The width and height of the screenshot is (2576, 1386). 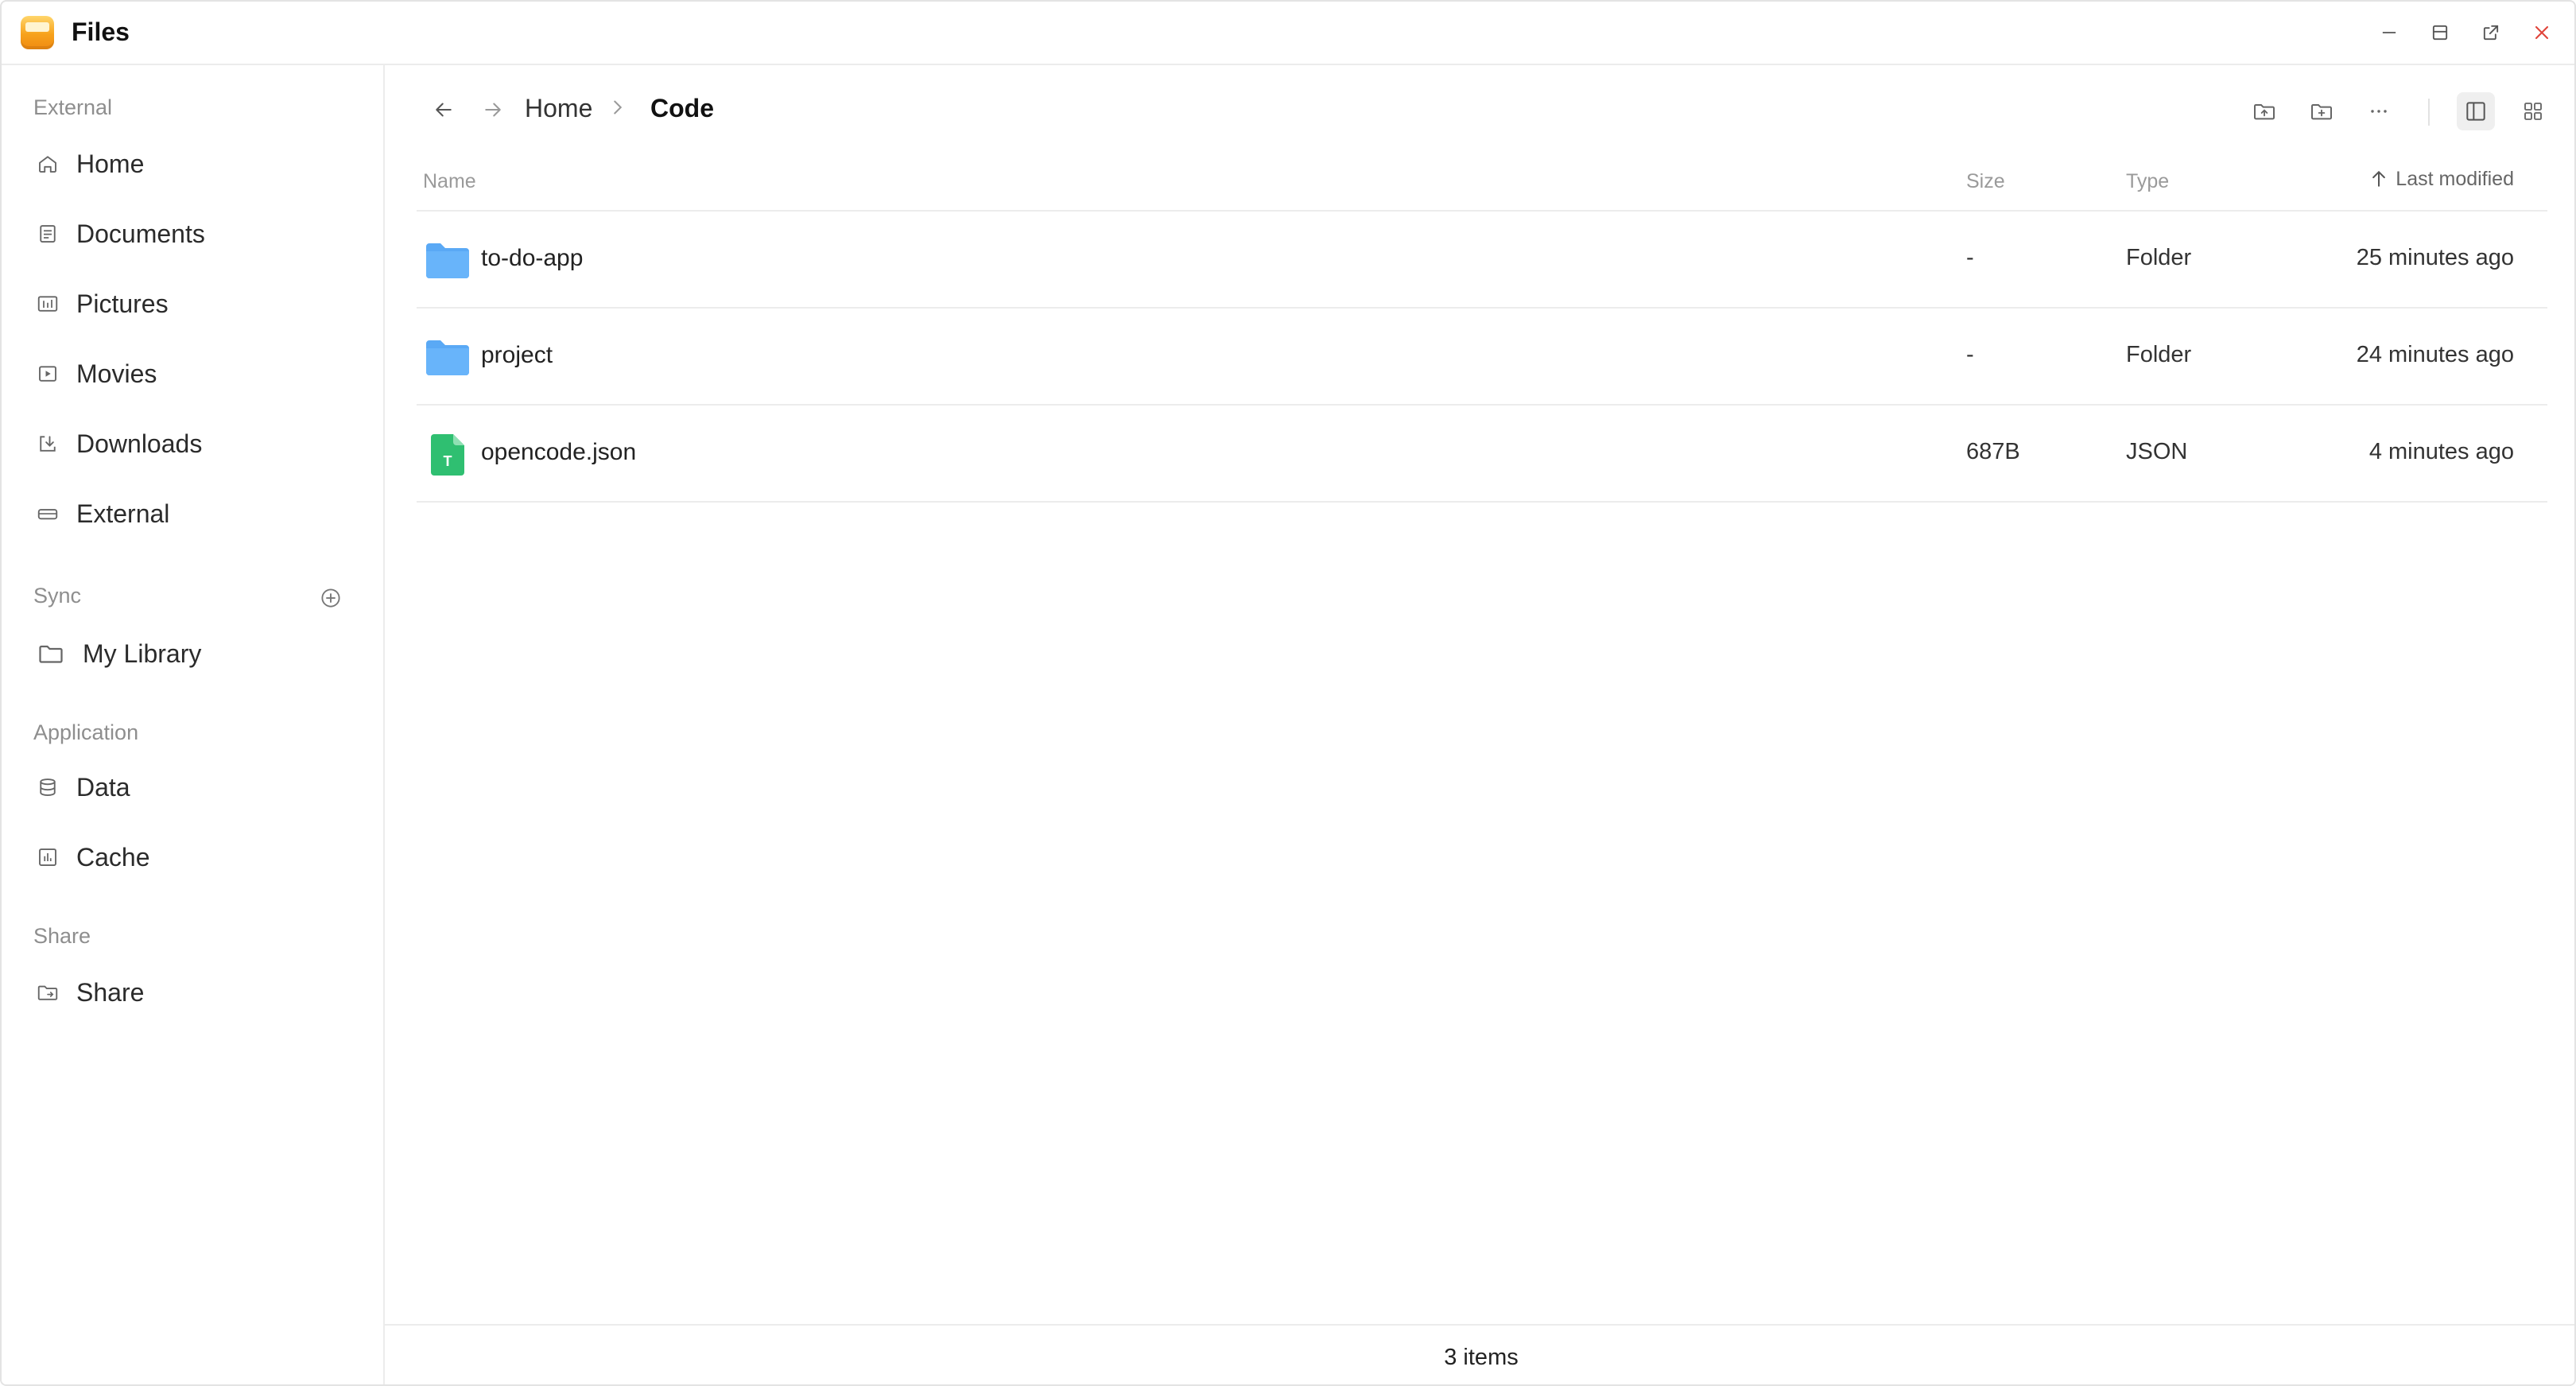 I want to click on close-icon, so click(x=2542, y=32).